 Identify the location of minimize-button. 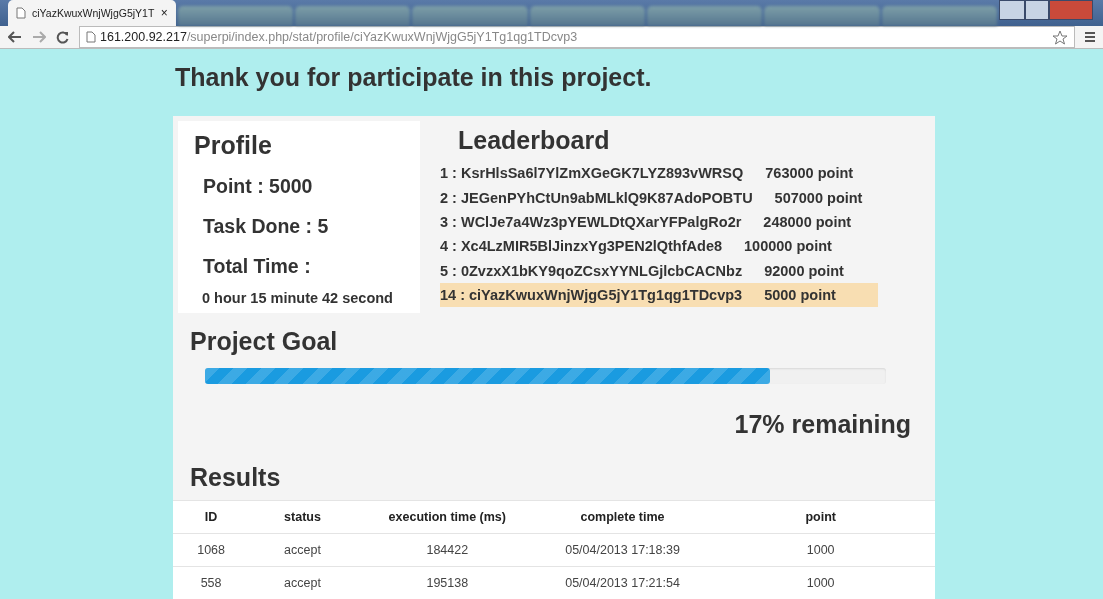
(1012, 10).